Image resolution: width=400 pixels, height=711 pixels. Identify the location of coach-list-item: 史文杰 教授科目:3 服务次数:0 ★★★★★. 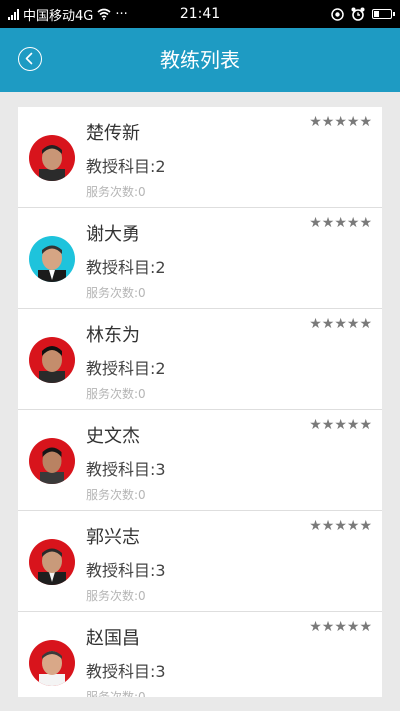
(200, 460).